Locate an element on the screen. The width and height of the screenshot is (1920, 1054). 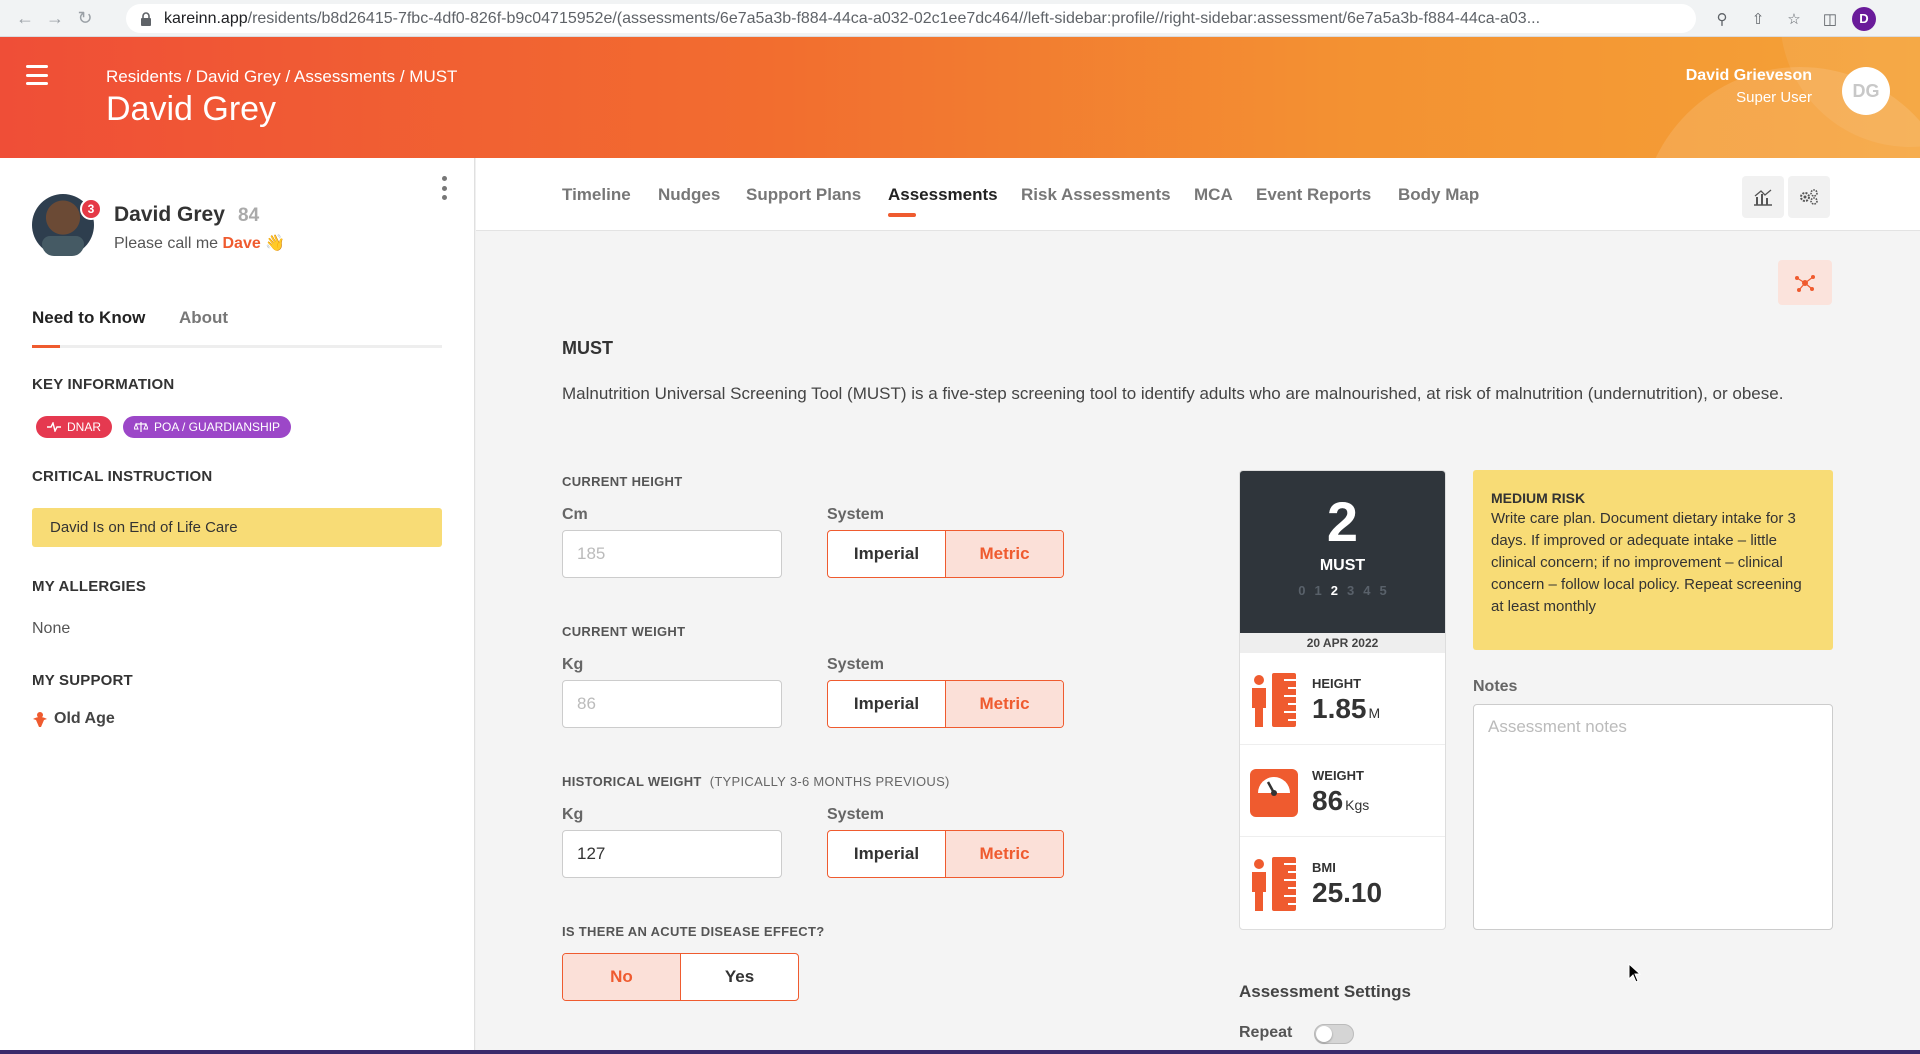
notes-textarea is located at coordinates (1653, 817).